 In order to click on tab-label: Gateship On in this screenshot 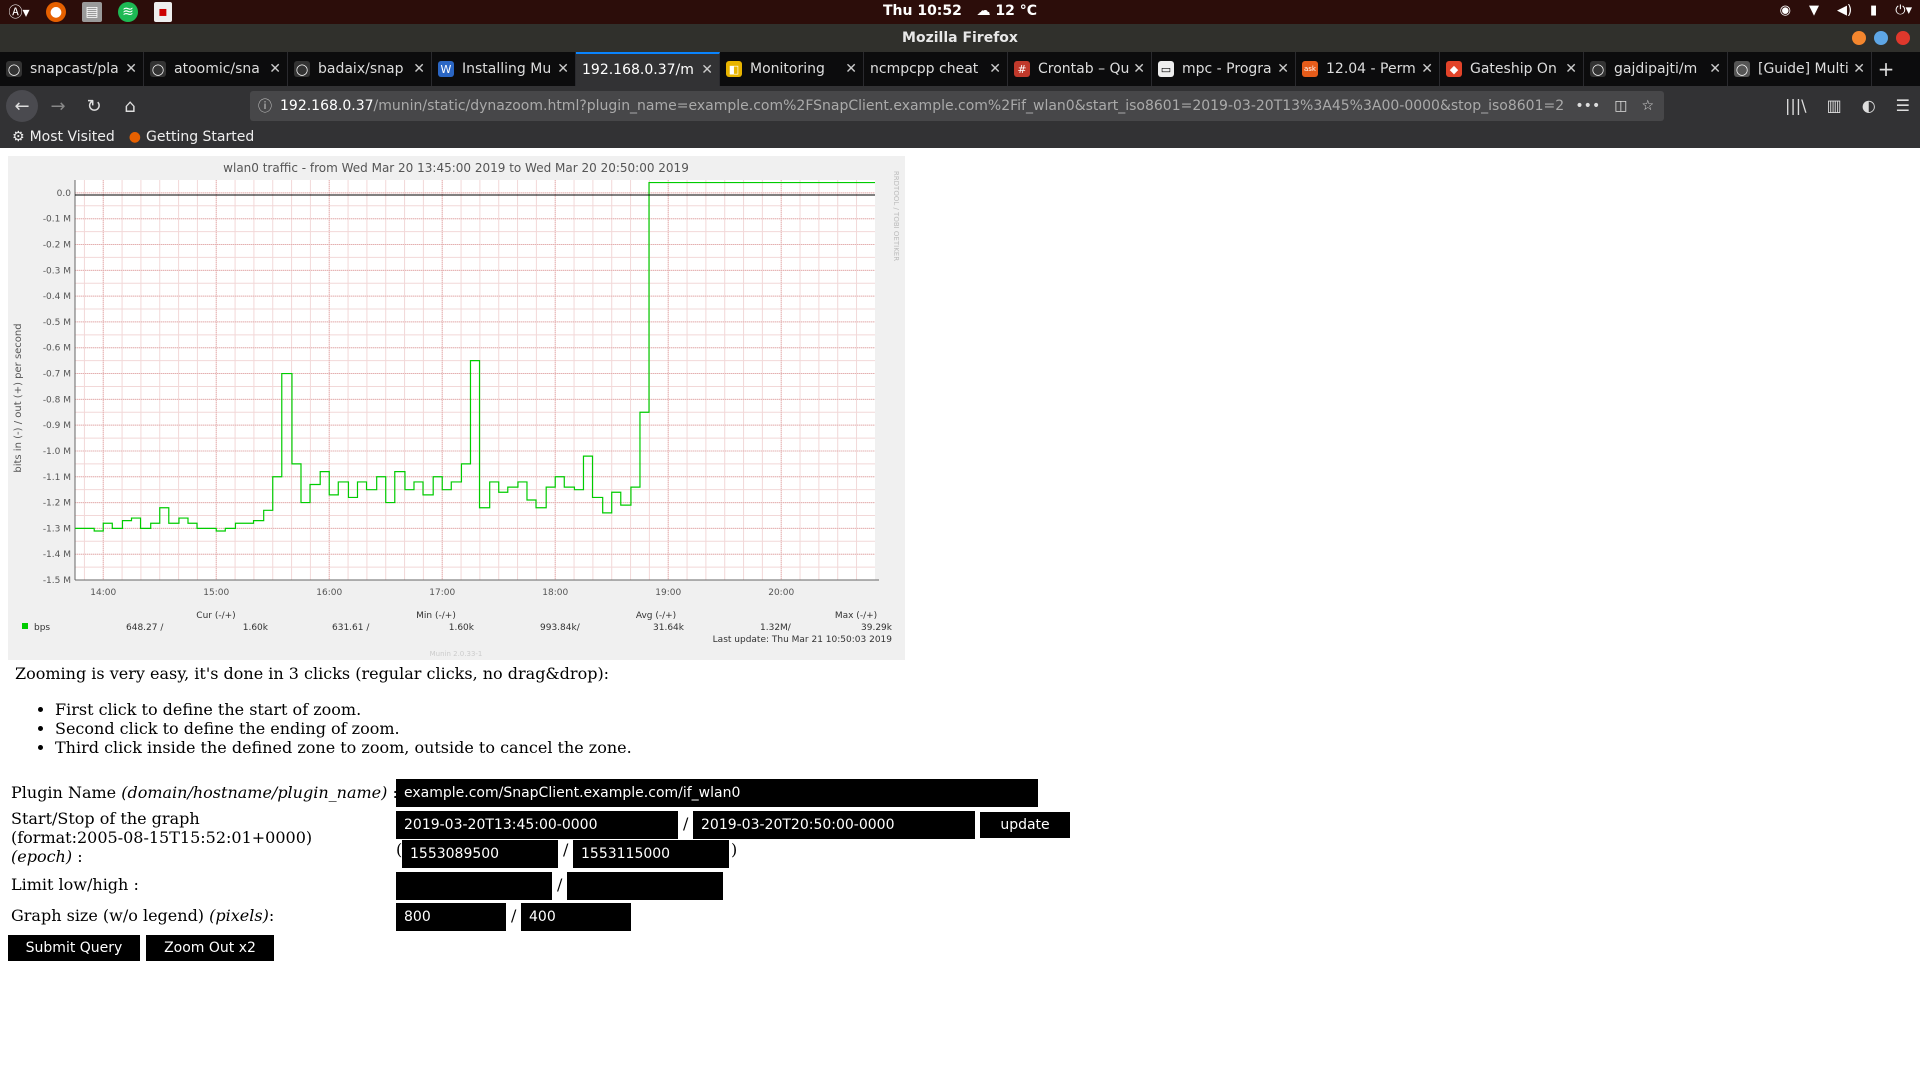, I will do `click(1513, 69)`.